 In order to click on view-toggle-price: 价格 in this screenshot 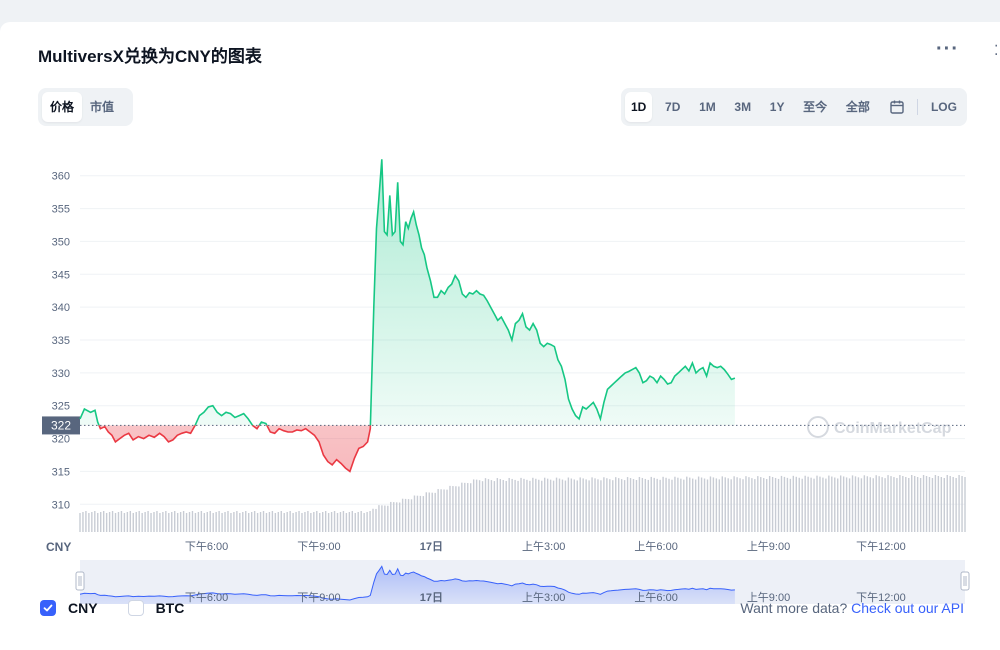, I will do `click(62, 107)`.